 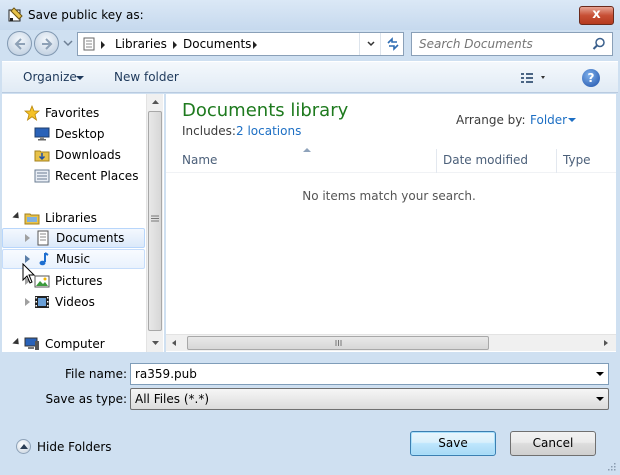 What do you see at coordinates (80, 134) in the screenshot?
I see `nav-desktop-label: Desktop` at bounding box center [80, 134].